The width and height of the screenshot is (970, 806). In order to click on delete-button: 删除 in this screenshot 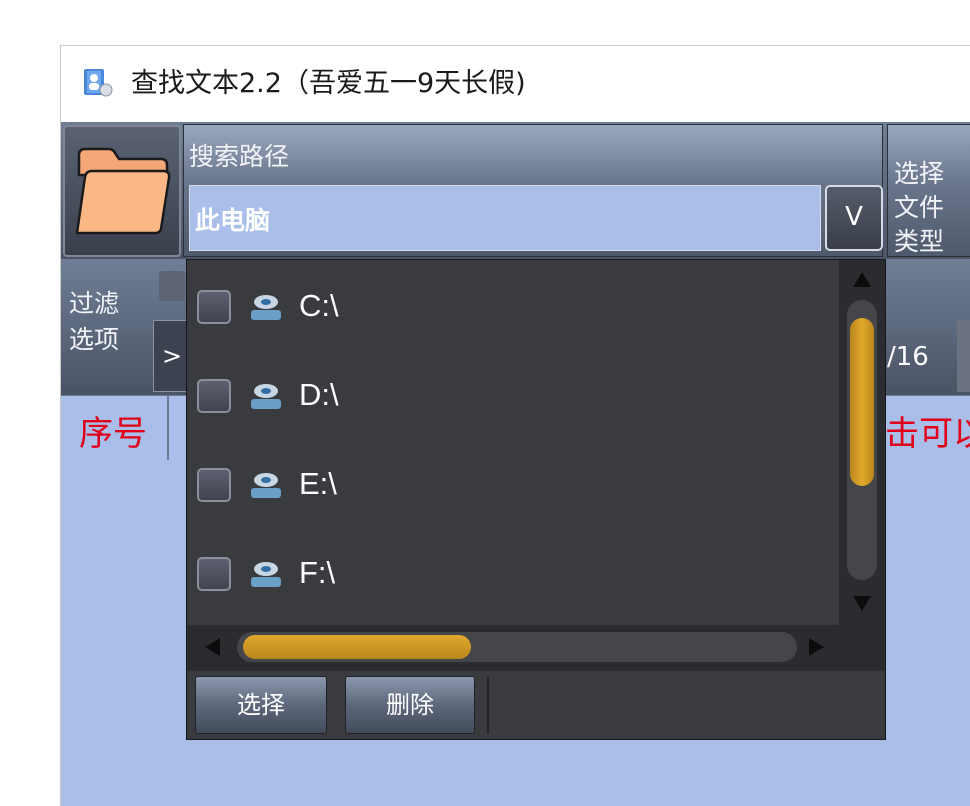, I will do `click(410, 705)`.